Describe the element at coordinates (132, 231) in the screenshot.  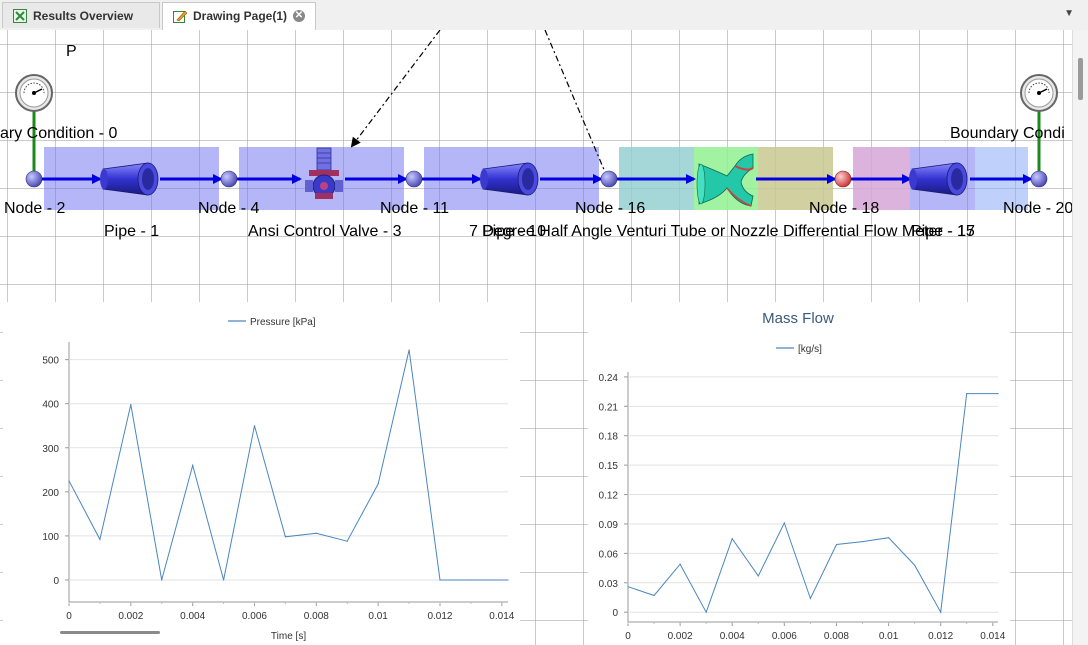
I see `component-label: Pipe - 1` at that location.